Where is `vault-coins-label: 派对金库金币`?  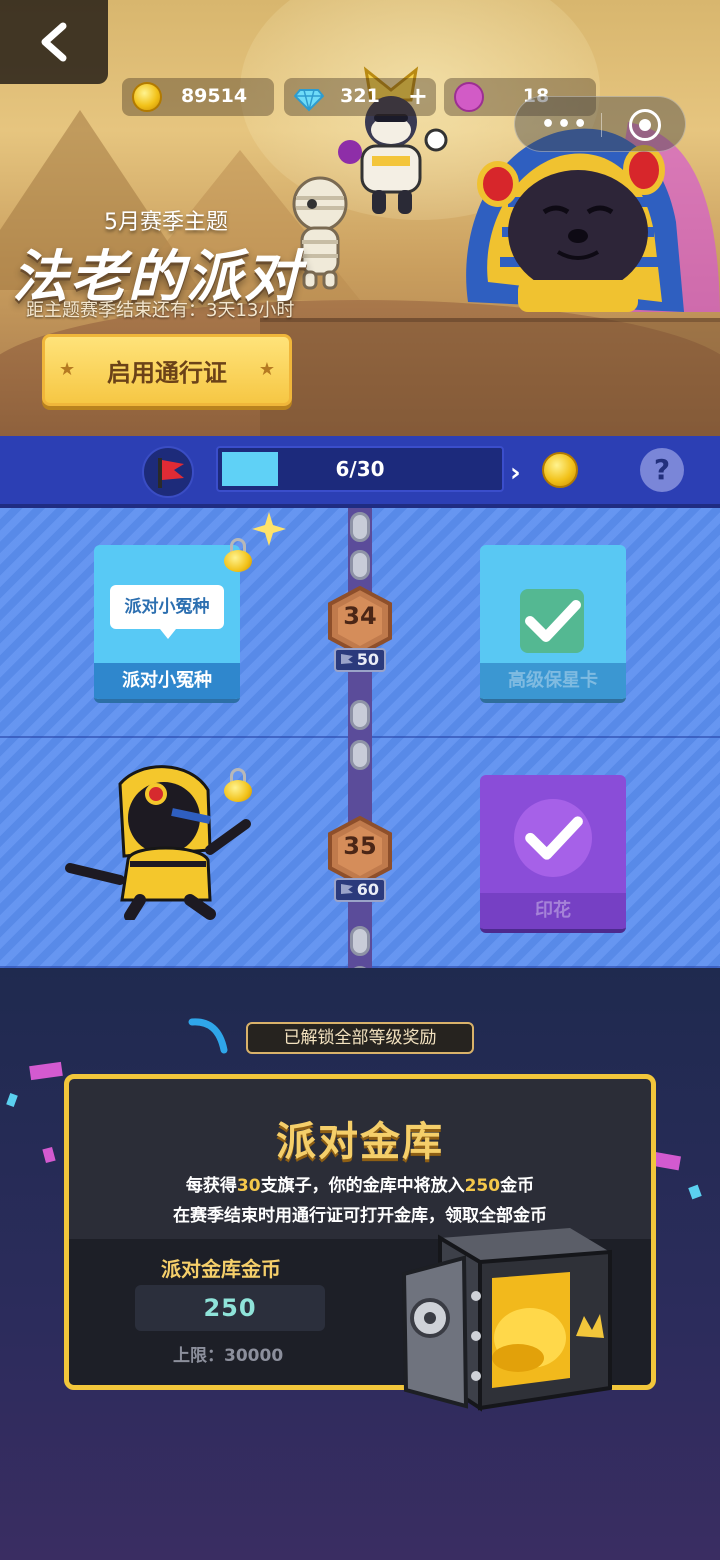
vault-coins-label: 派对金库金币 is located at coordinates (221, 1269).